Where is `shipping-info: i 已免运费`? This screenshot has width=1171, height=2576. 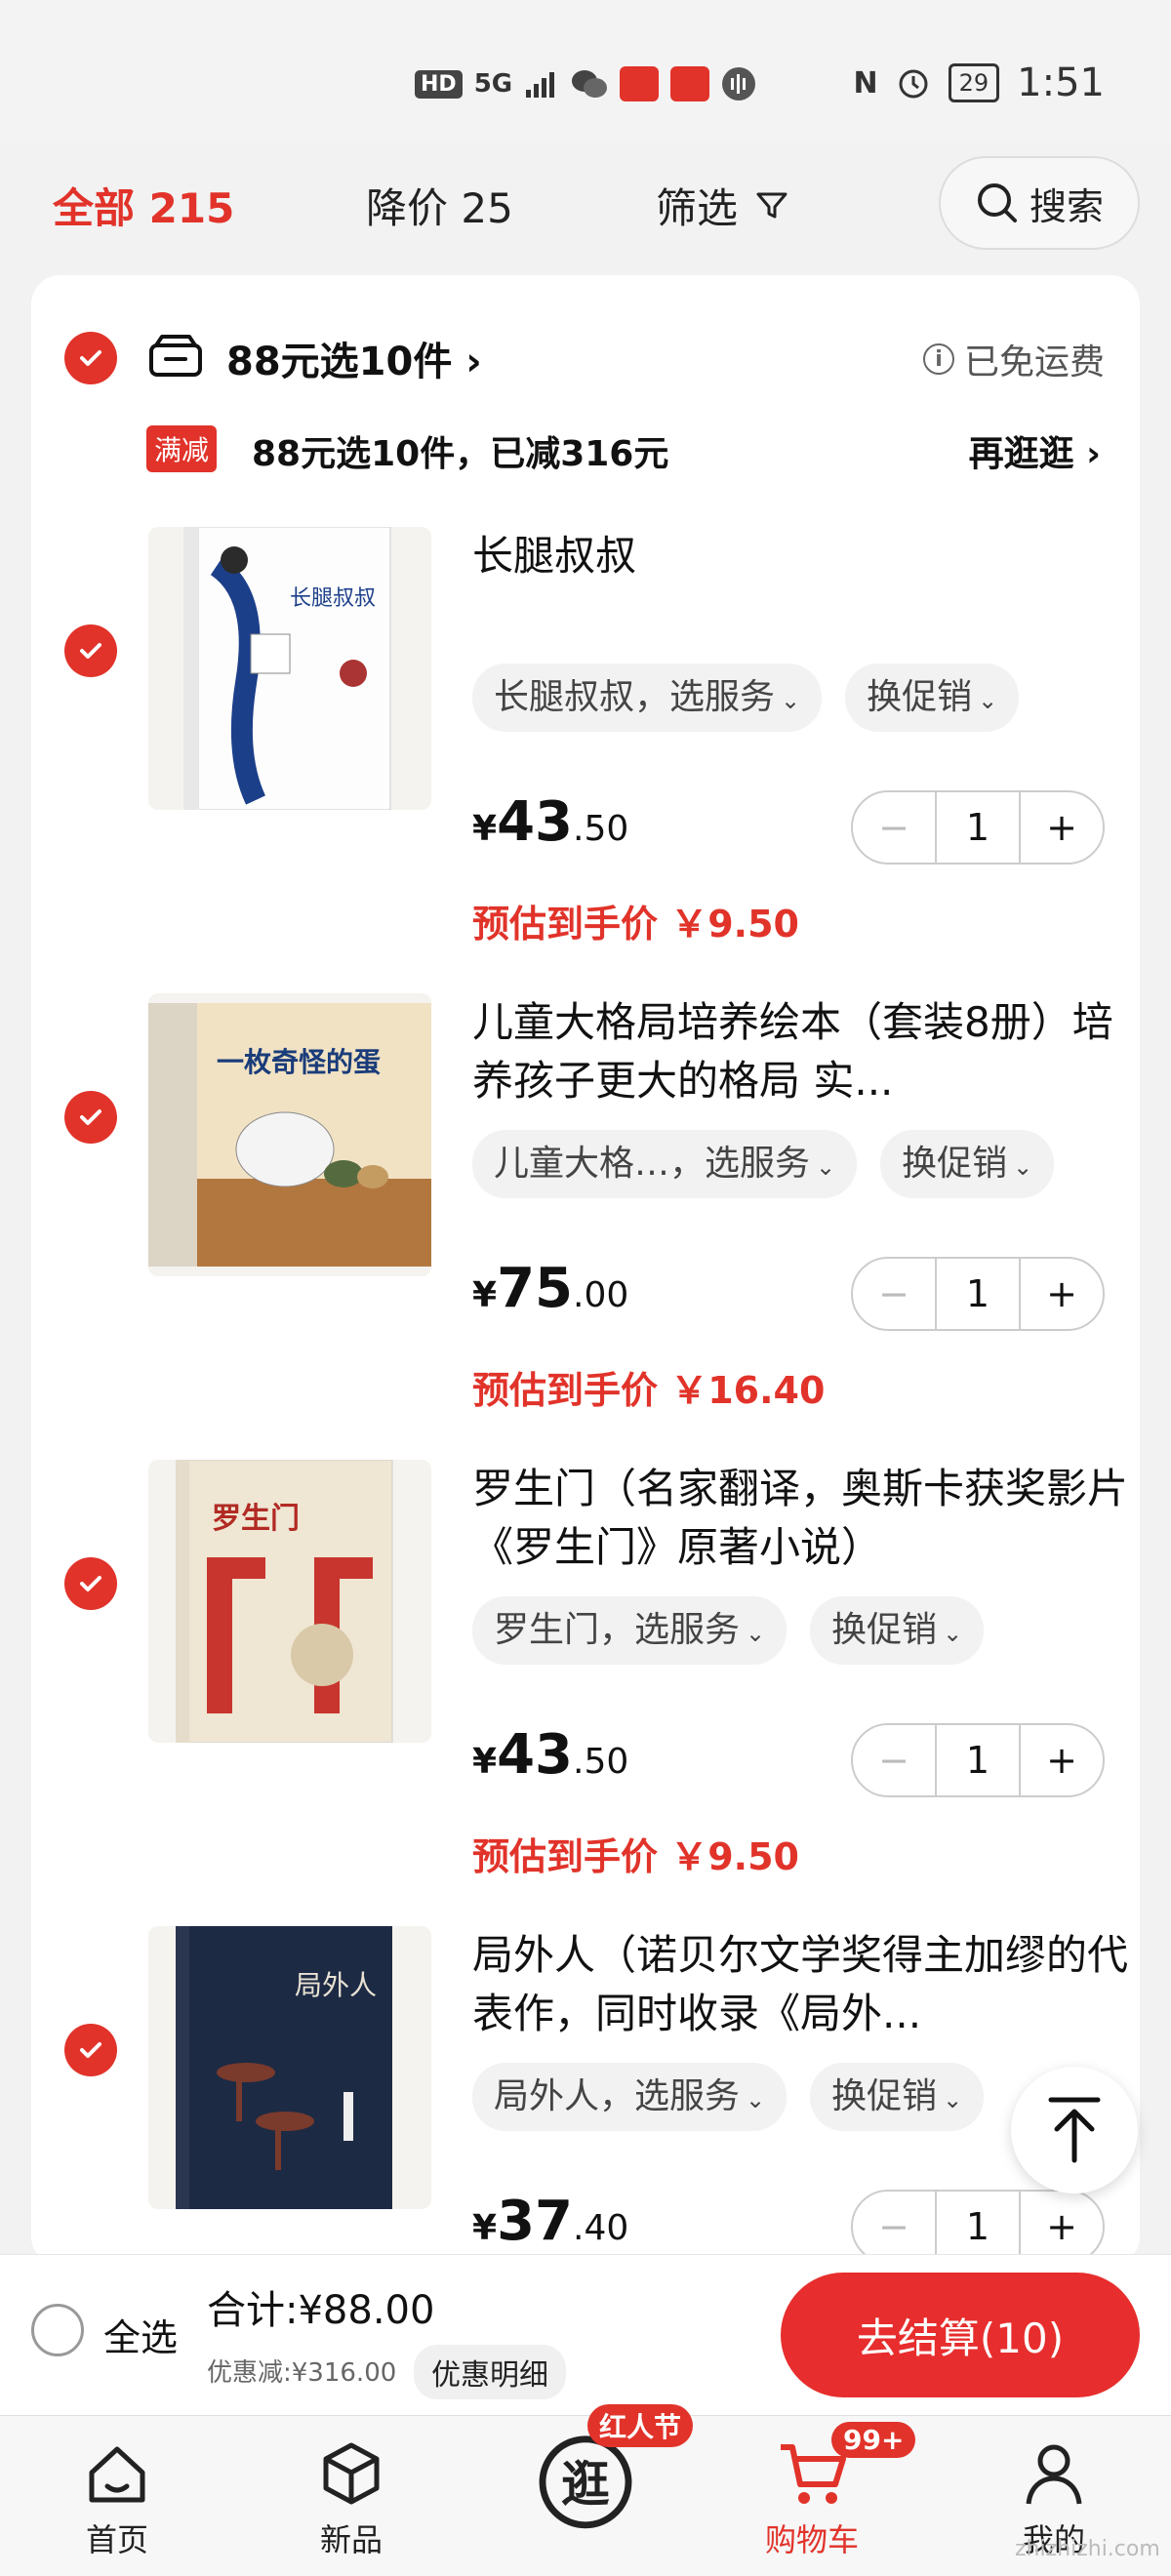 shipping-info: i 已免运费 is located at coordinates (1013, 359).